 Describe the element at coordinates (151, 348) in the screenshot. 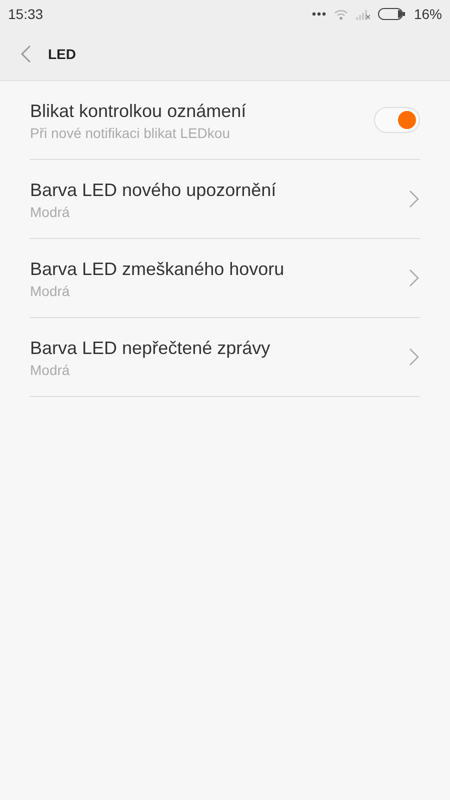

I see `setting-title: Barva LED nepřečtené zprávy` at that location.